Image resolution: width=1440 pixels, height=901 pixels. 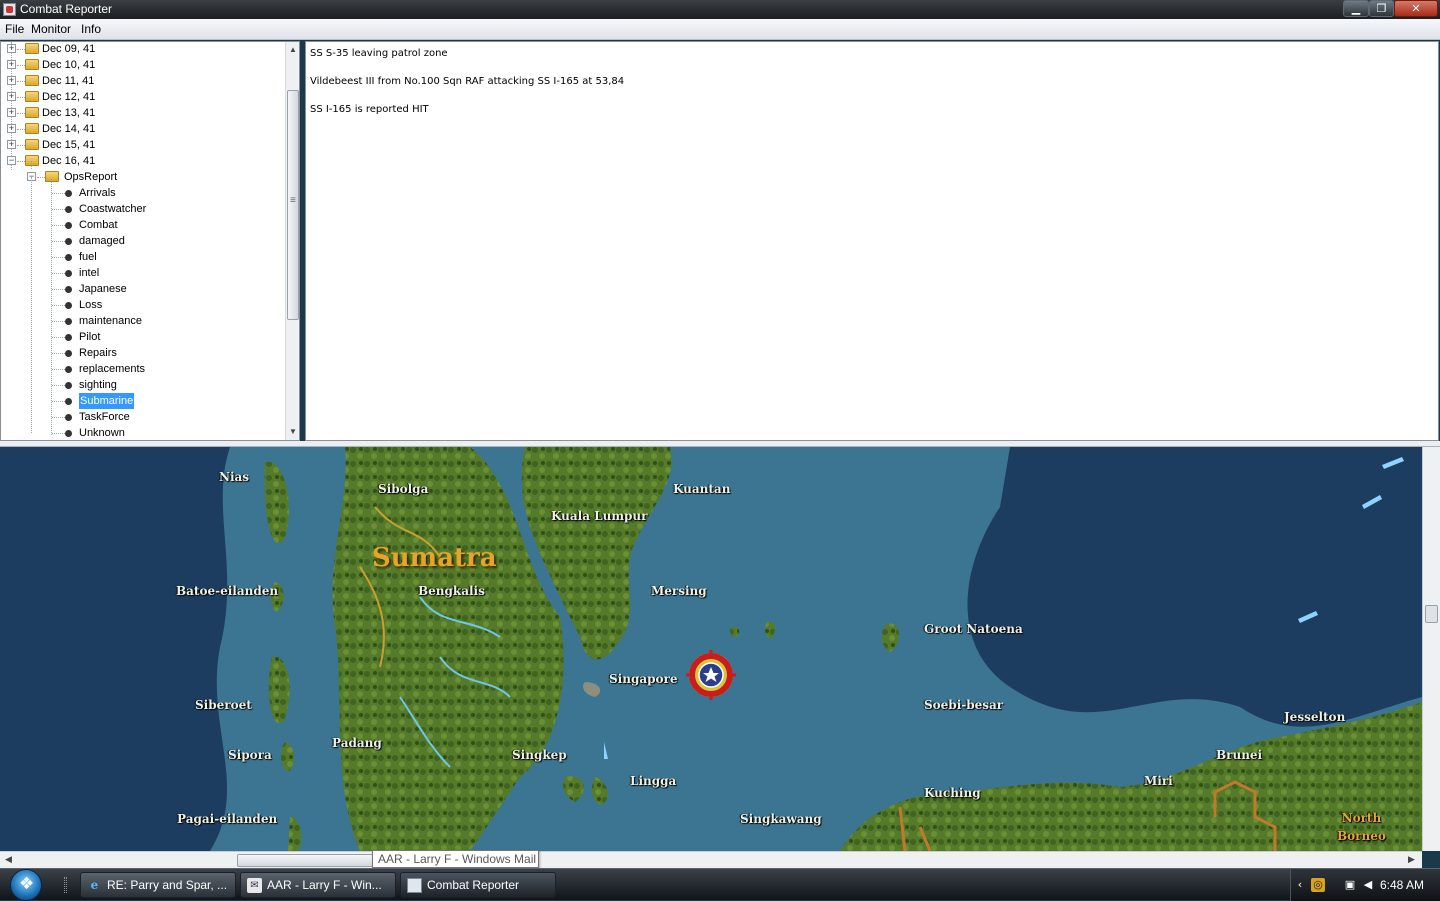 I want to click on volume-icon: ◀, so click(x=1368, y=885).